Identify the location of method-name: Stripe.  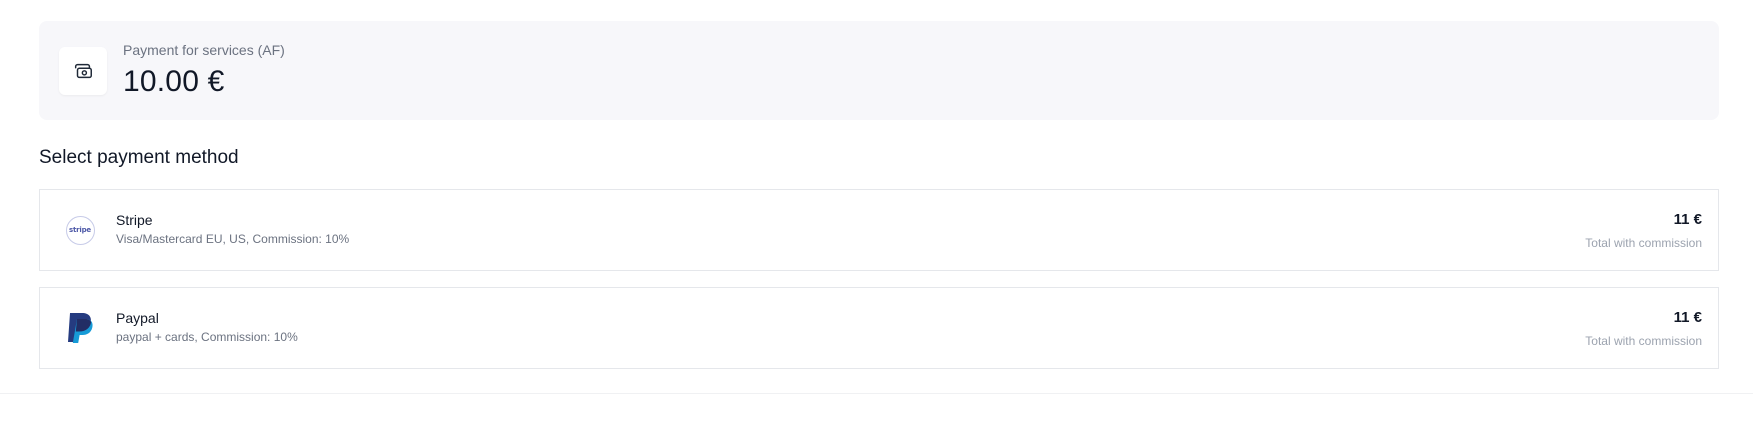
(134, 220).